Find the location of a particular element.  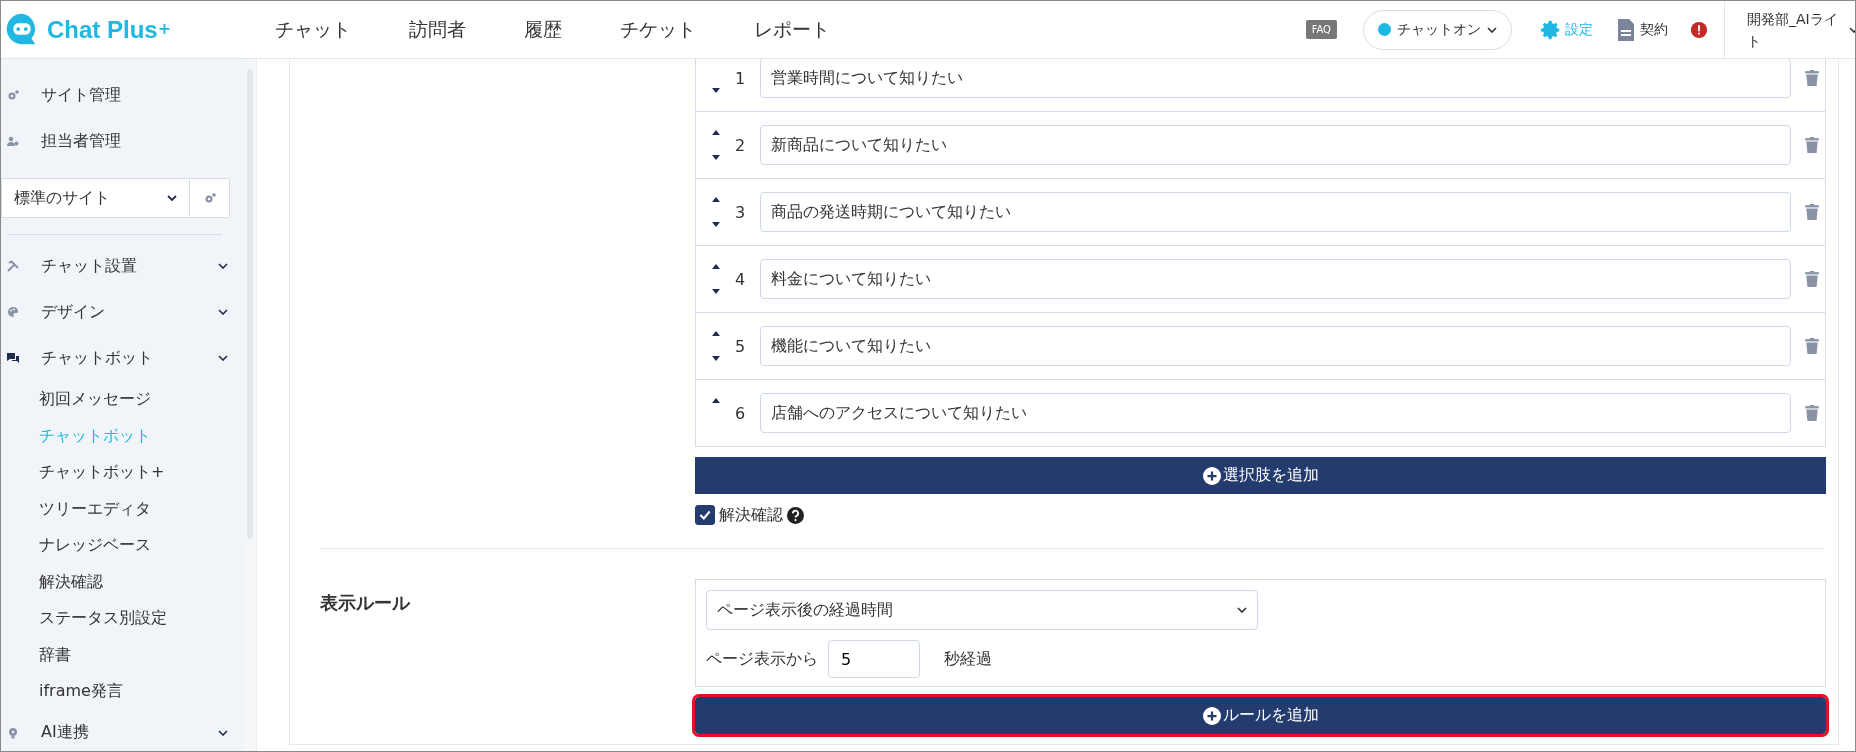

option-number: 1 is located at coordinates (740, 78).